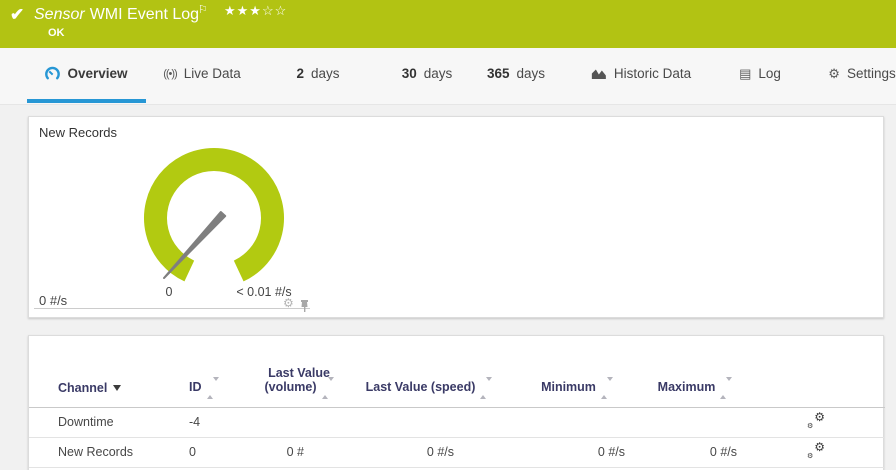 The width and height of the screenshot is (896, 470). I want to click on tab-log: ▤ Log, so click(760, 73).